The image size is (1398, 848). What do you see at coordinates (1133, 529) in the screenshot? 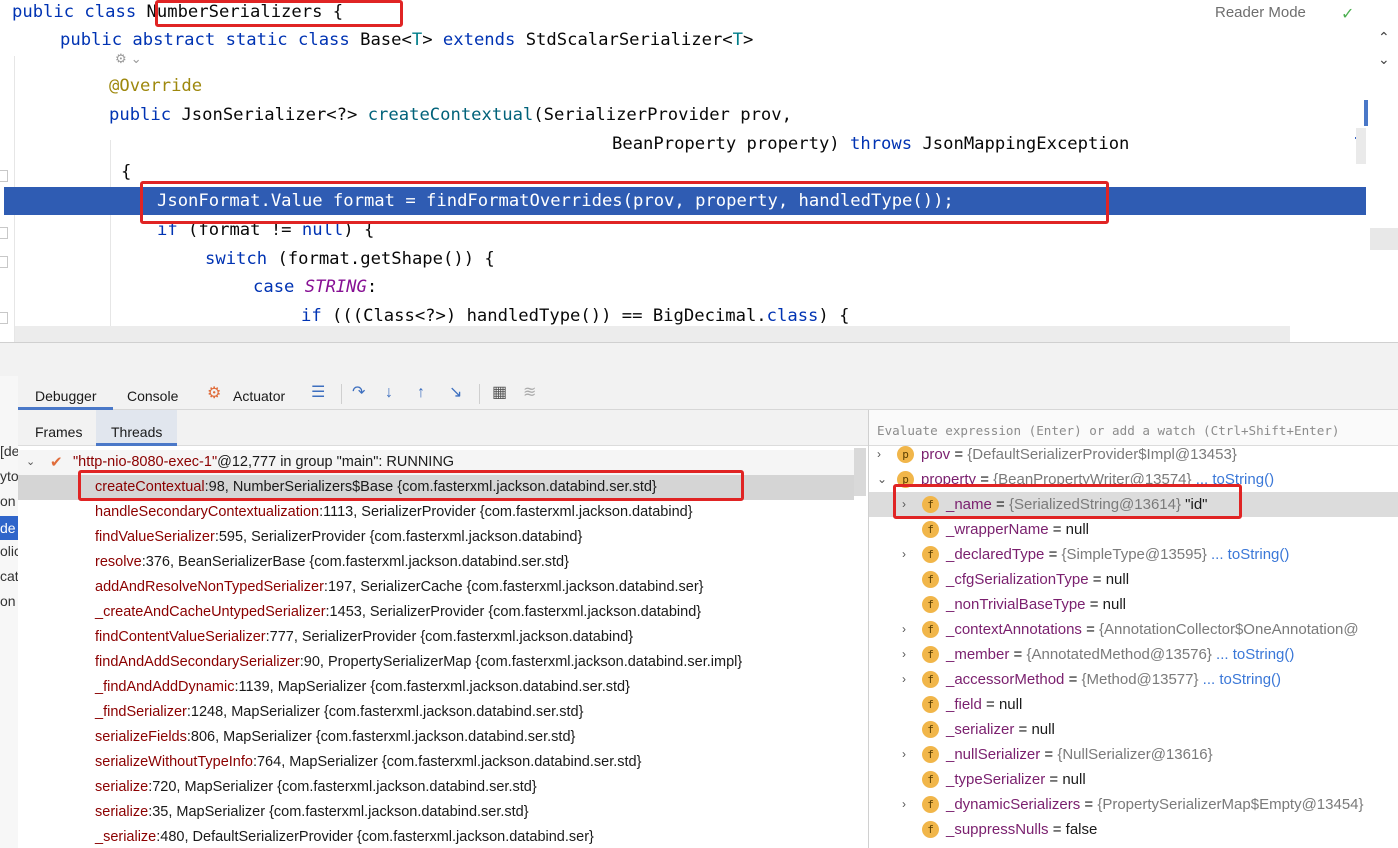
I see `variable-row: f _wrapperName = null` at bounding box center [1133, 529].